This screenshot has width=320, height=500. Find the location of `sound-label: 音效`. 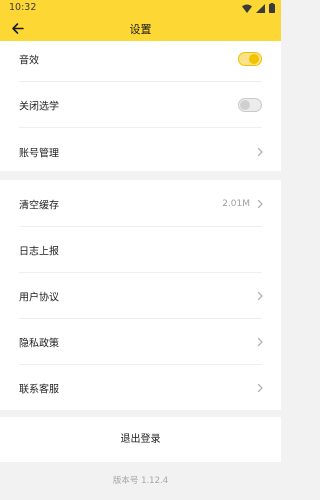

sound-label: 音效 is located at coordinates (29, 60).